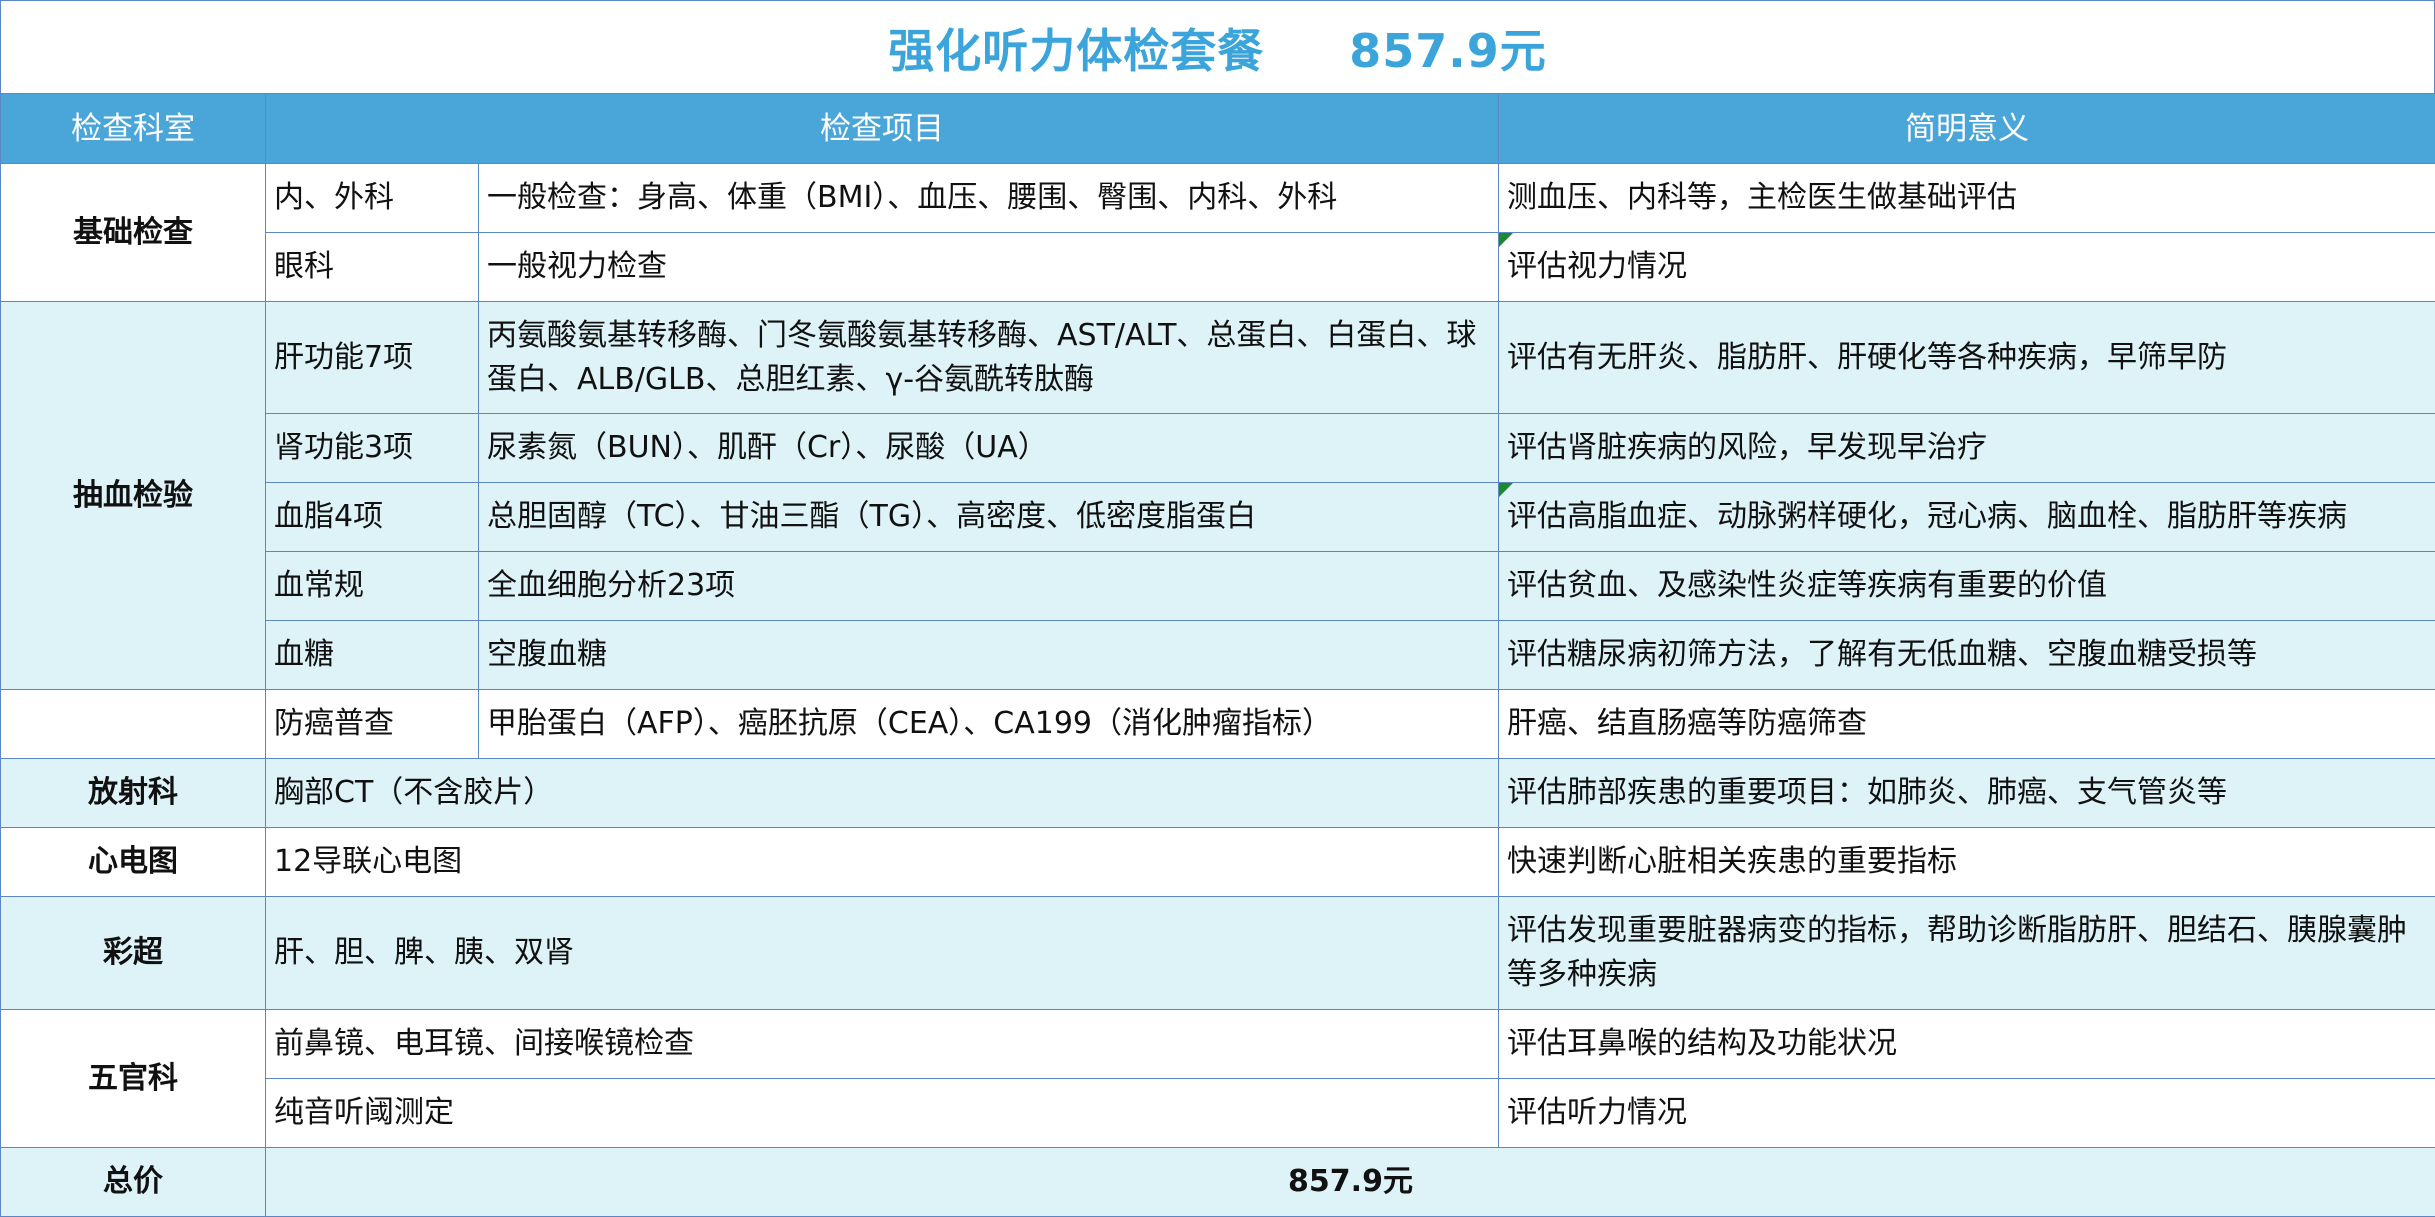  I want to click on table-row: 血糖 空腹血糖 评估糖尿病初筛方法，了解有无低血糖、空腹血糖受损等, so click(1217, 655).